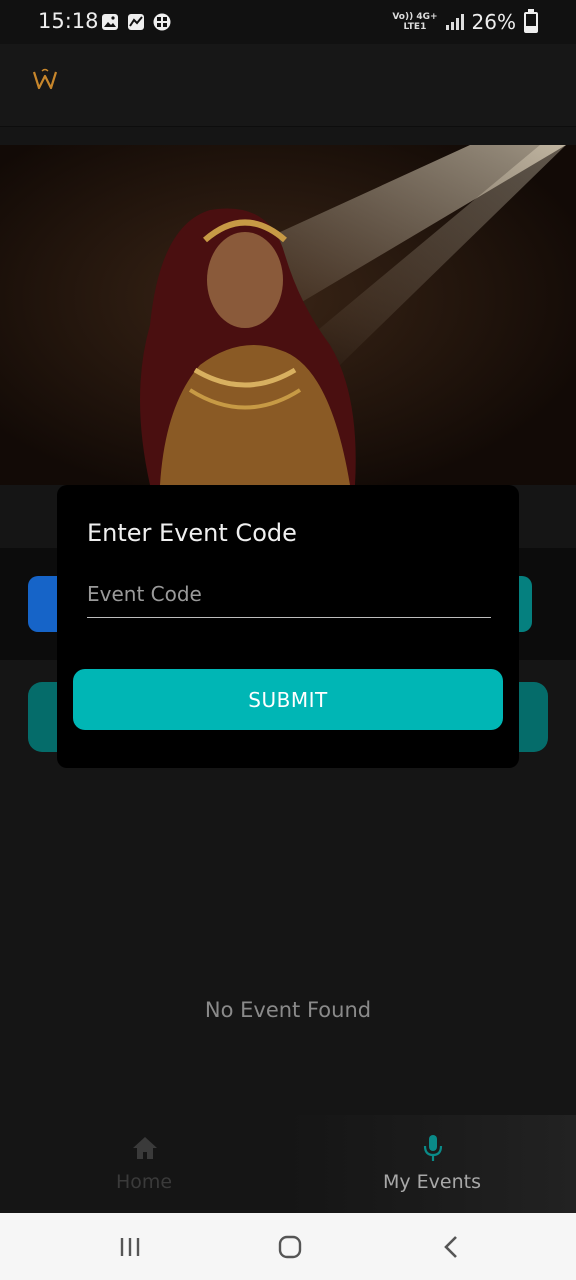 This screenshot has width=576, height=1280. Describe the element at coordinates (162, 22) in the screenshot. I see `app-notification-icon` at that location.